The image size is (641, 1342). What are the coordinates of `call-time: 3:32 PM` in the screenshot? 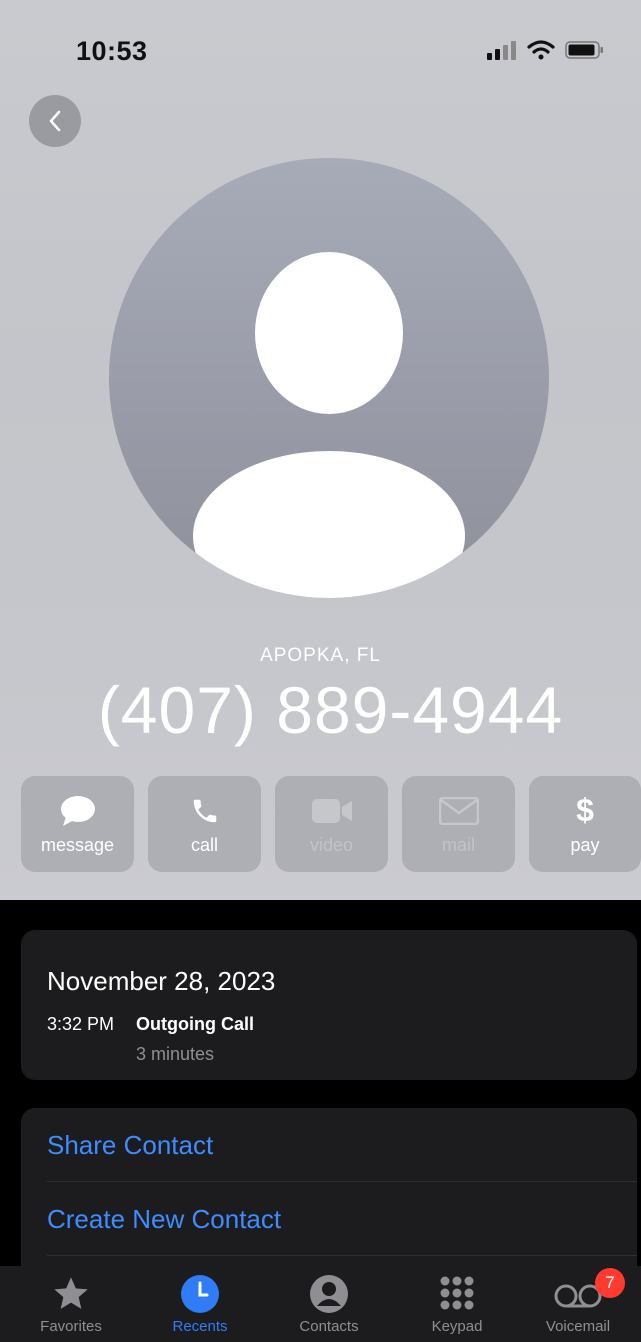 It's located at (81, 1024).